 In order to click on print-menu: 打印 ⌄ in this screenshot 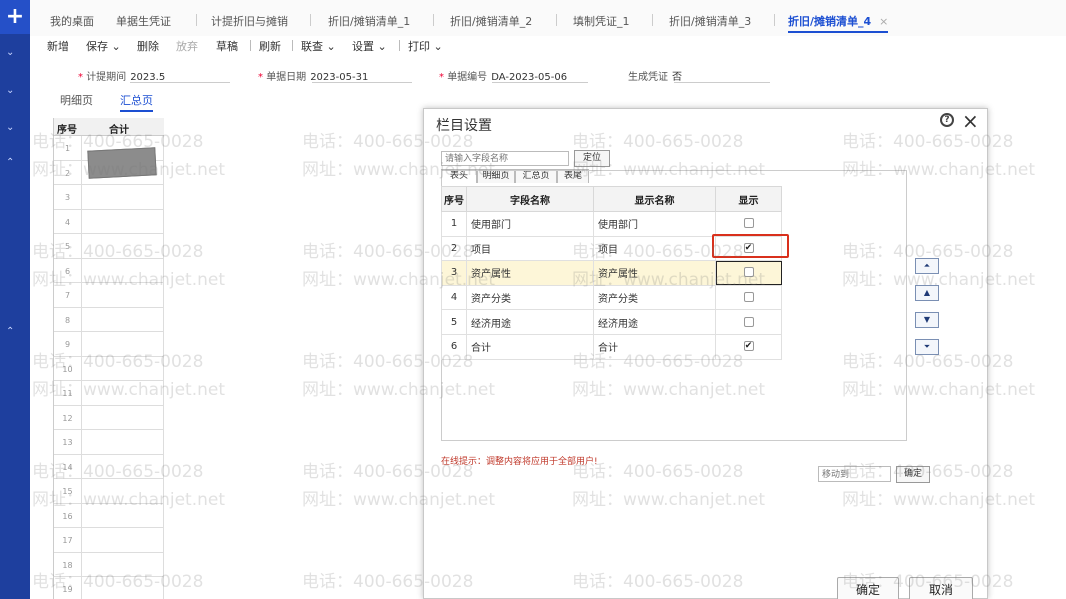, I will do `click(425, 46)`.